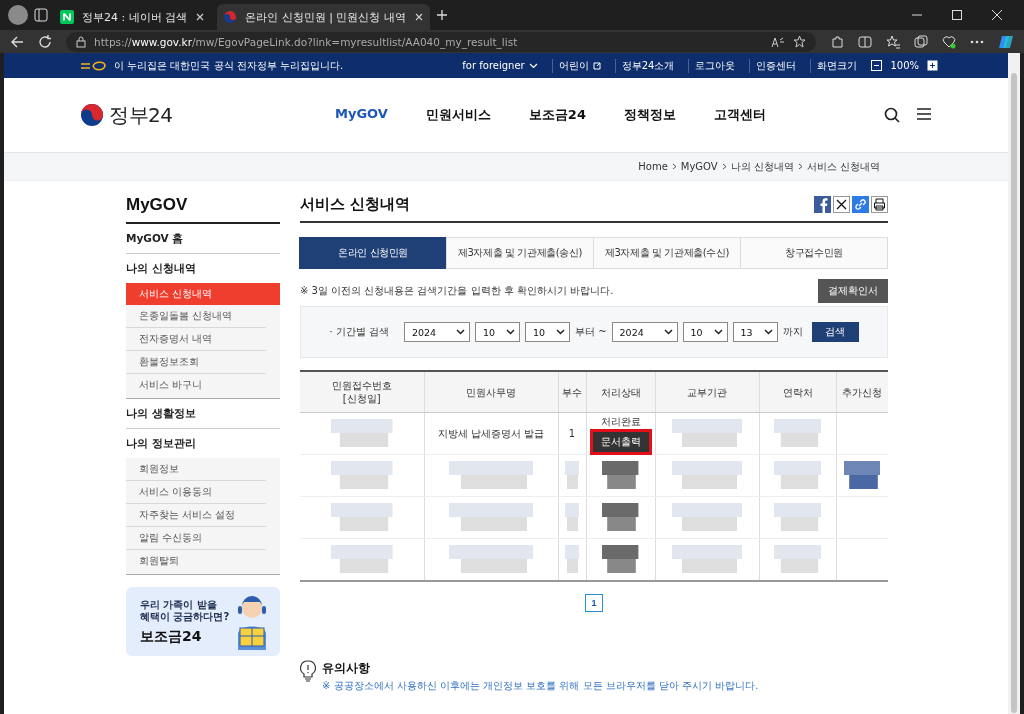 This screenshot has width=1024, height=714. What do you see at coordinates (762, 166) in the screenshot?
I see `breadcrumb-link: 나의 신청내역` at bounding box center [762, 166].